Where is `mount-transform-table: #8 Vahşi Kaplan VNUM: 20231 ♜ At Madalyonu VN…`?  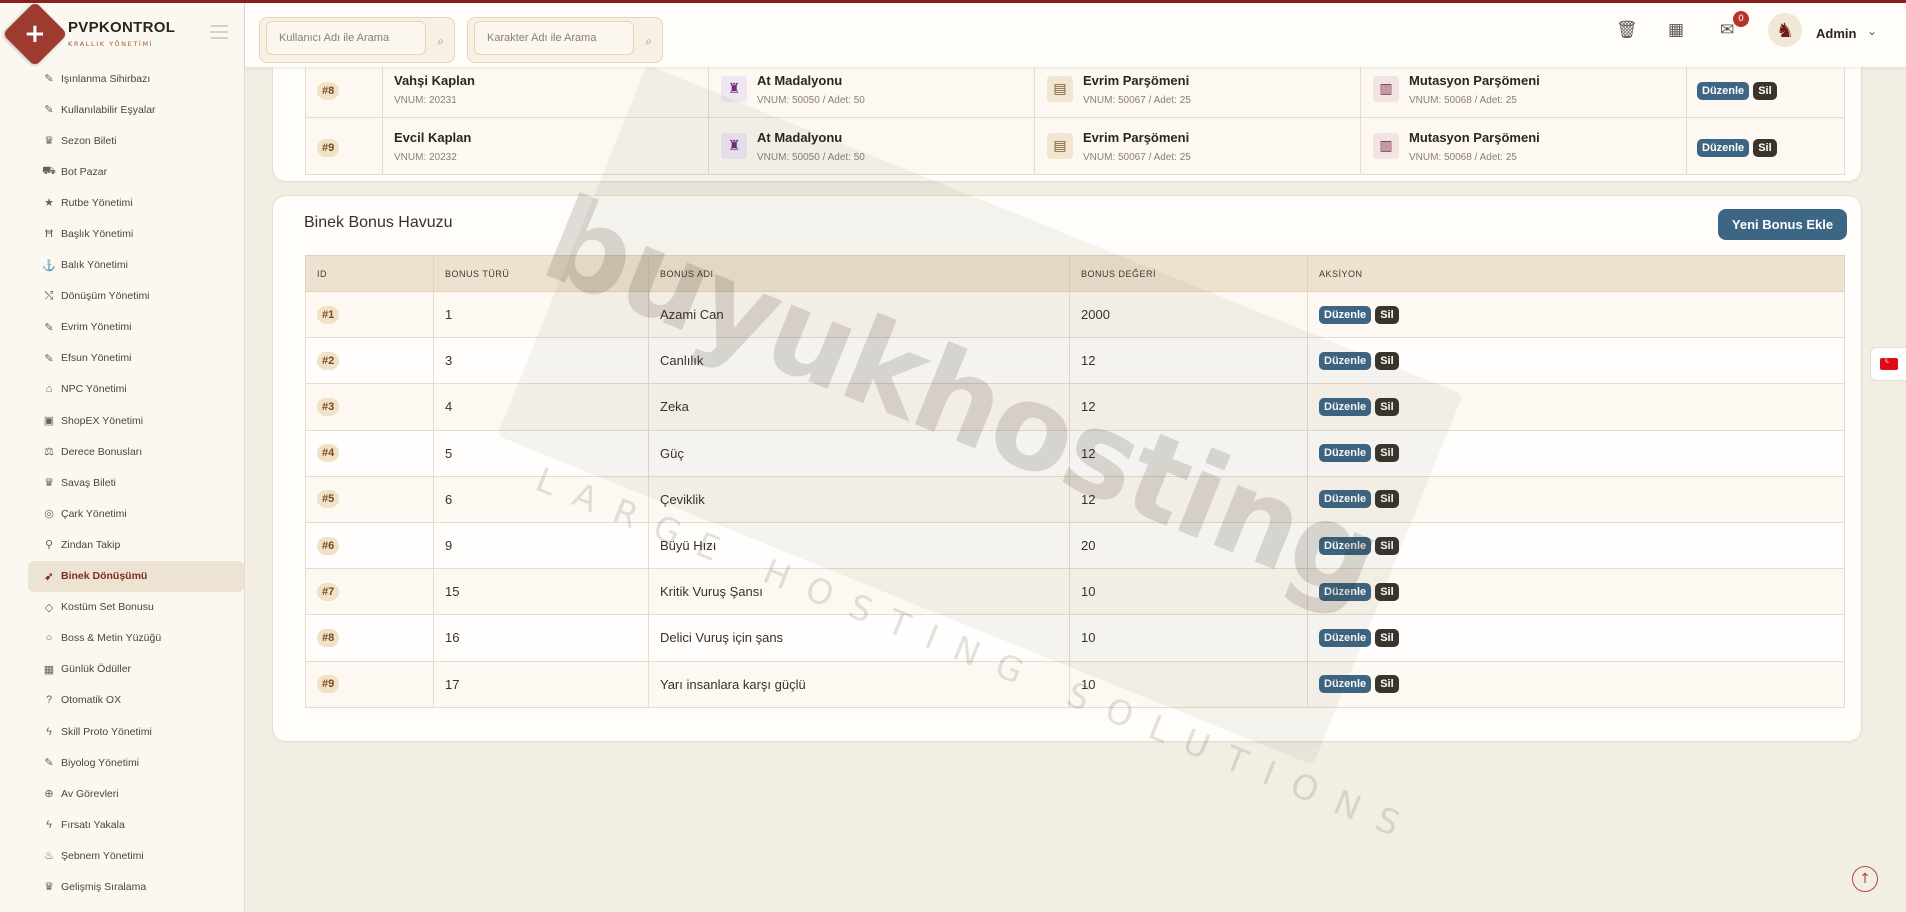
mount-transform-table: #8 Vahşi Kaplan VNUM: 20231 ♜ At Madalyonu VN… is located at coordinates (1075, 117).